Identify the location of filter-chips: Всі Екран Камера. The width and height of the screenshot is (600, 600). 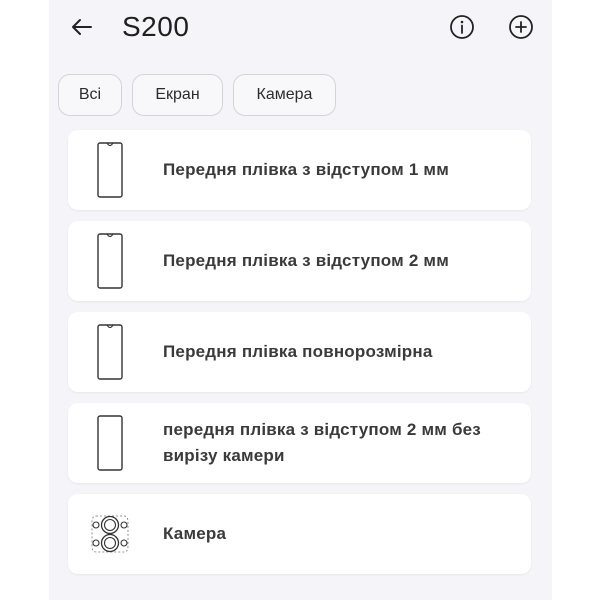
(197, 95).